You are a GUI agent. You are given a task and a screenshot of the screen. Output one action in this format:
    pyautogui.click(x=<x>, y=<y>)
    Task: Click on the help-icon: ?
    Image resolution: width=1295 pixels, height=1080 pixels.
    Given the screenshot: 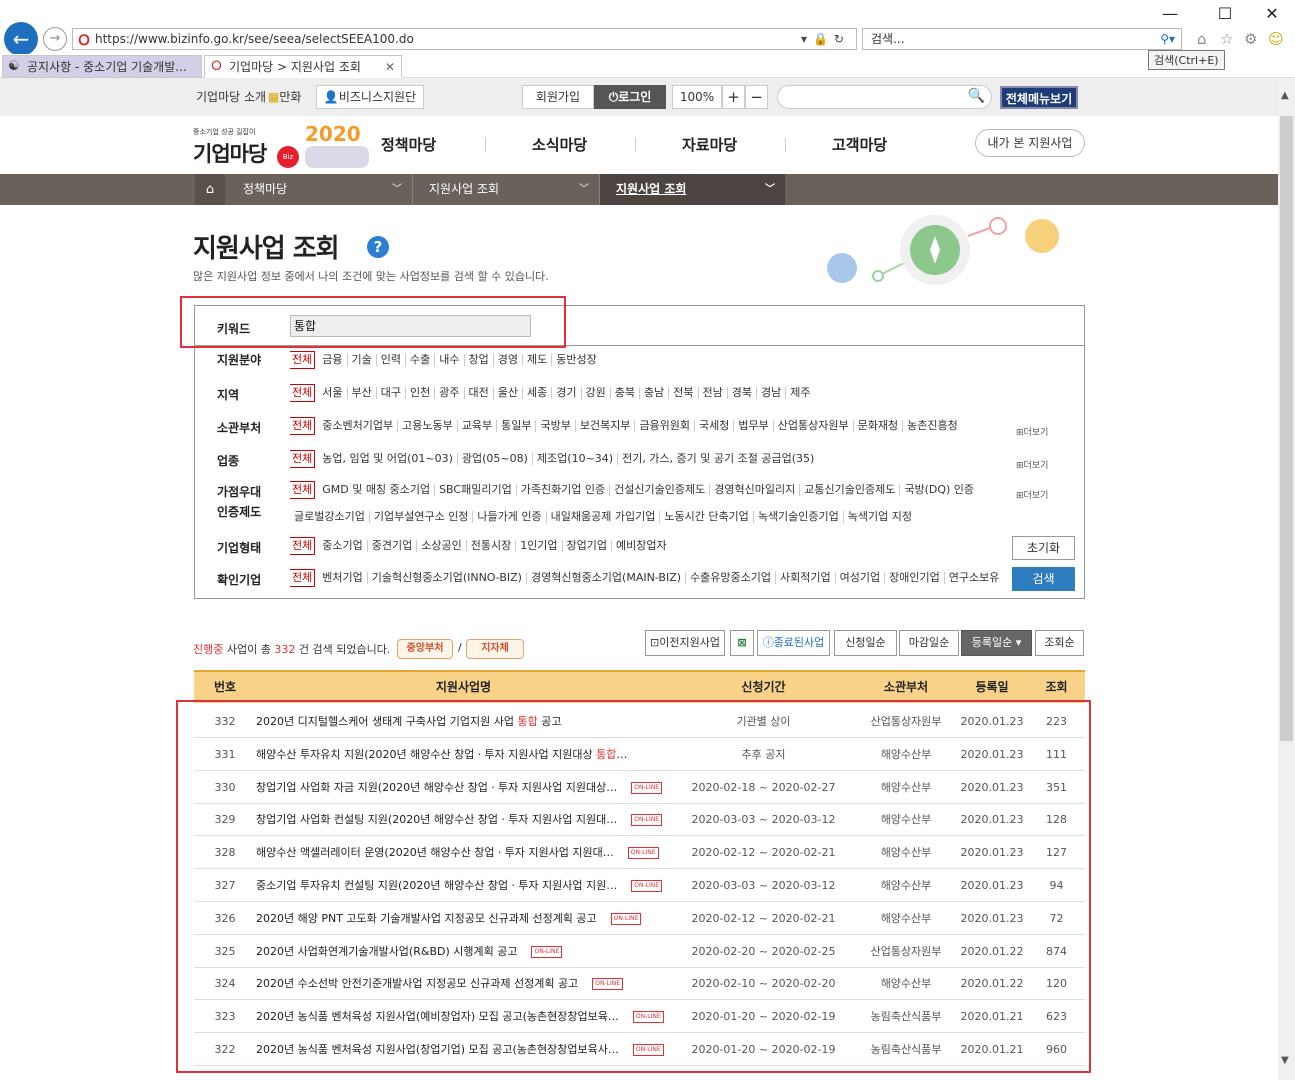 What is the action you would take?
    pyautogui.click(x=378, y=247)
    